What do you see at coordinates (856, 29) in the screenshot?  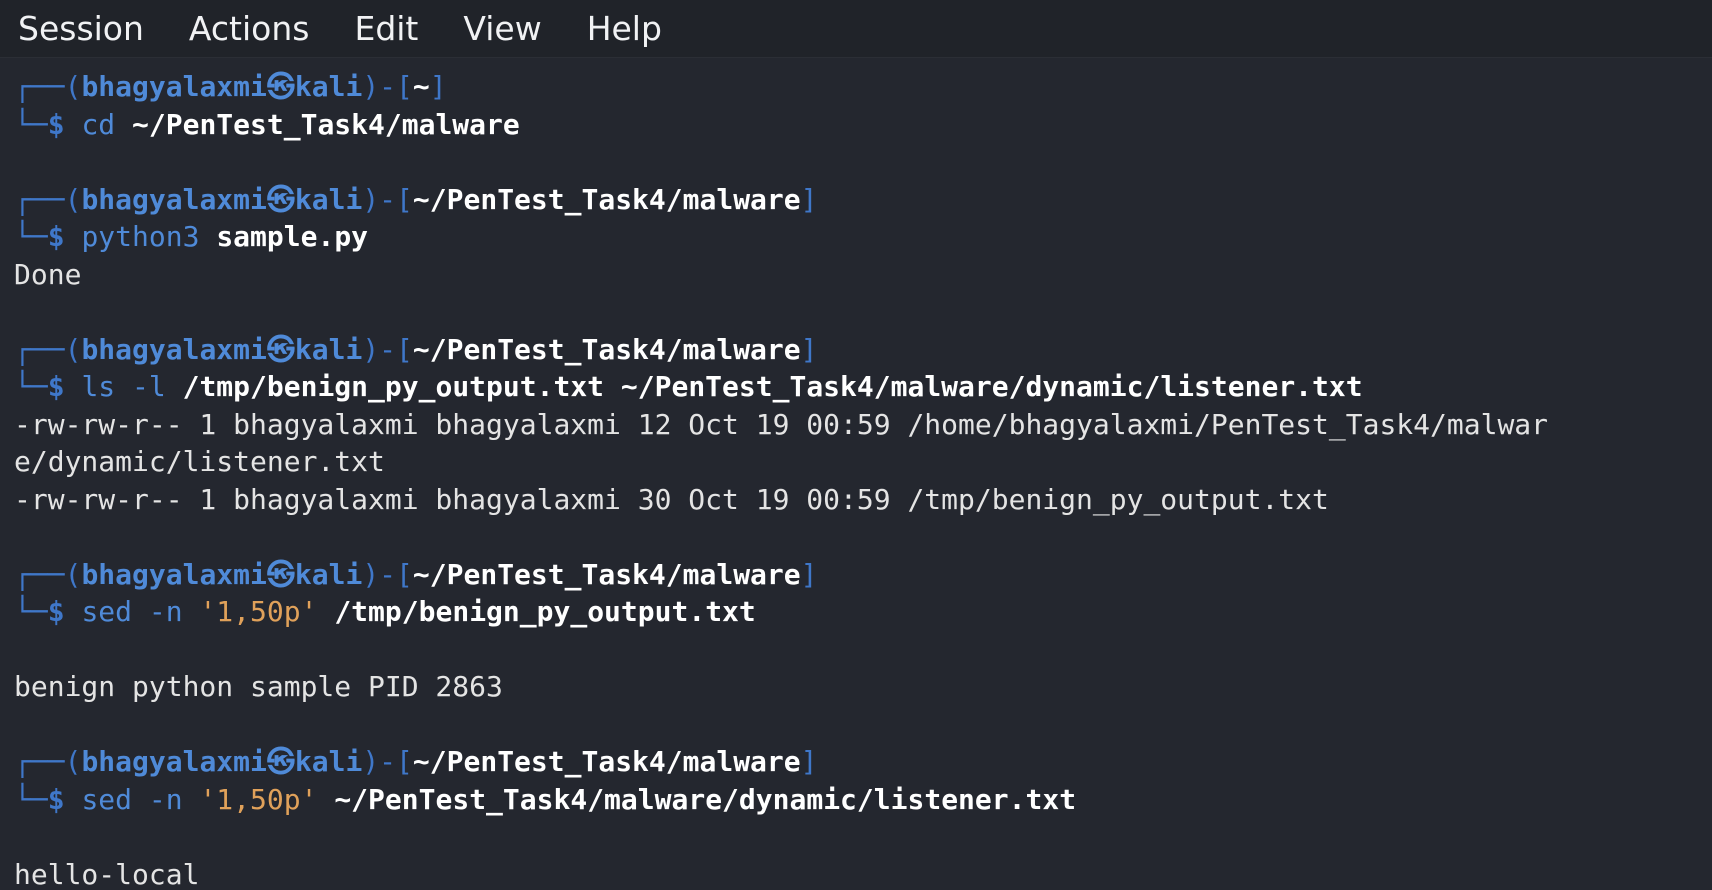 I see `menu-bar: Session Actions Edit View Help` at bounding box center [856, 29].